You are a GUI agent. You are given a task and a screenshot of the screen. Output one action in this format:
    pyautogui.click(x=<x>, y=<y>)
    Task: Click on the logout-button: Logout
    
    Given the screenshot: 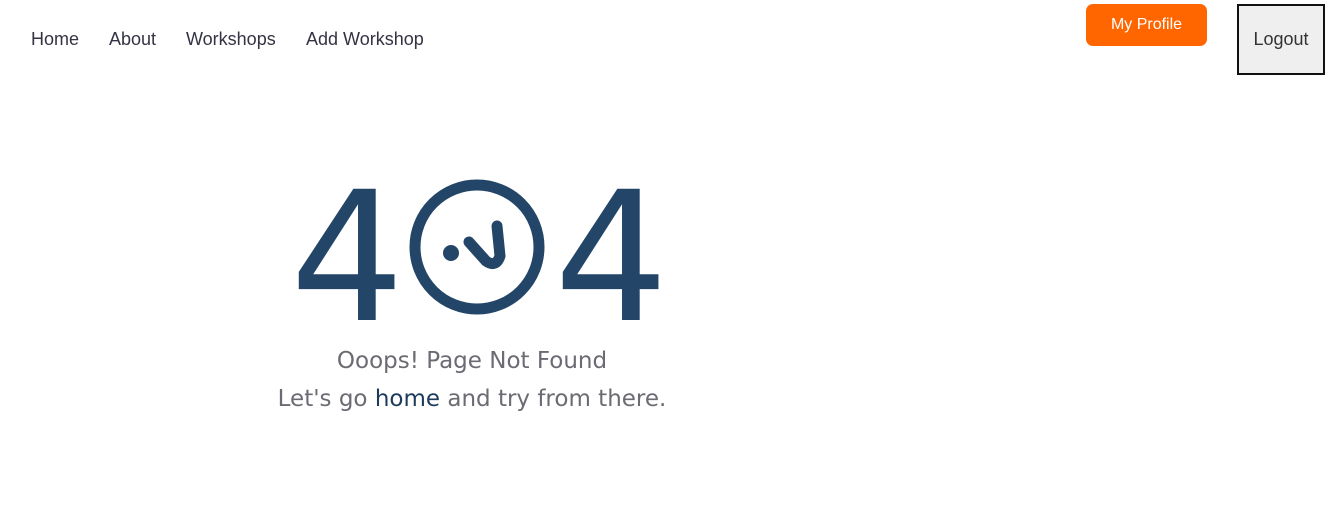 What is the action you would take?
    pyautogui.click(x=1281, y=39)
    